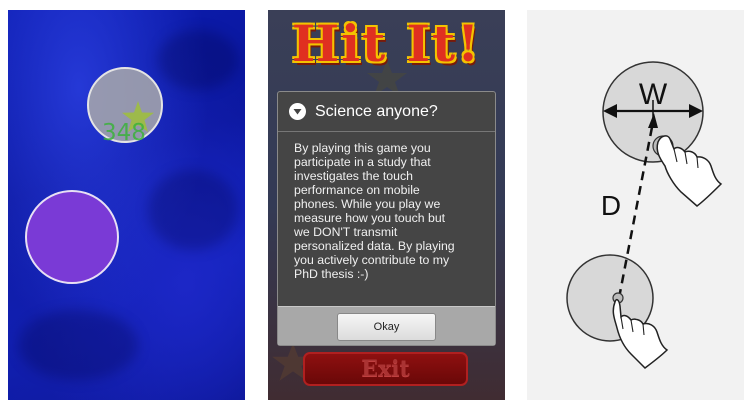 The height and width of the screenshot is (402, 753). I want to click on dialog-message-line: performance on mobile, so click(357, 190).